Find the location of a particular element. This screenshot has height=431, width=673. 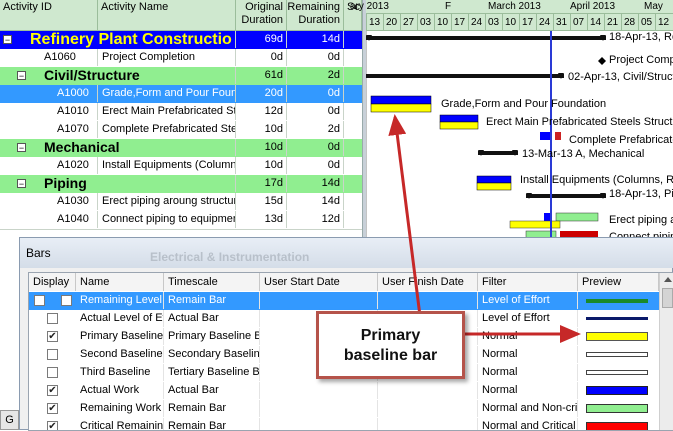

activity-name-cell: Project Completion is located at coordinates (167, 57).